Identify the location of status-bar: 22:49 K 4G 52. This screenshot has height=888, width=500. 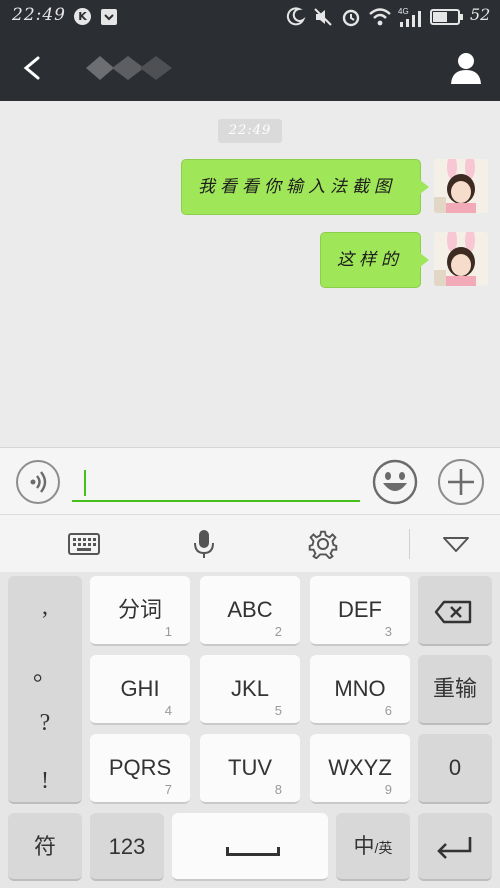
(250, 17).